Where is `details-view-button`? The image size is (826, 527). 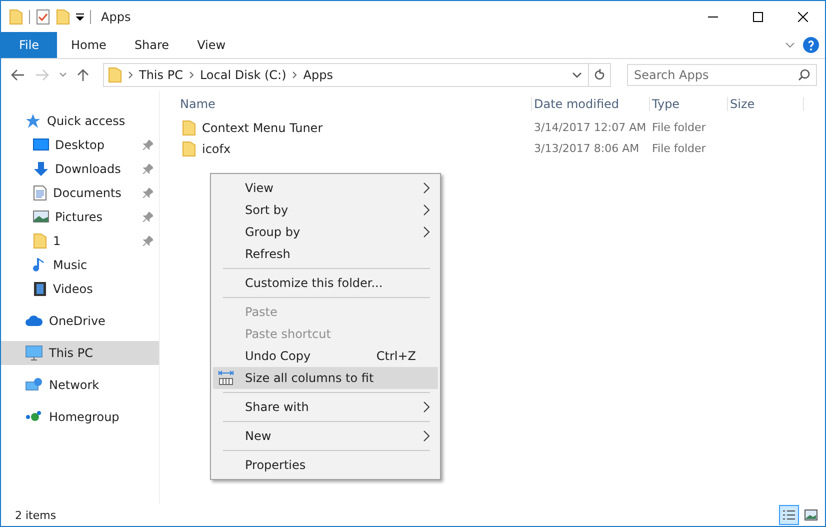
details-view-button is located at coordinates (789, 515).